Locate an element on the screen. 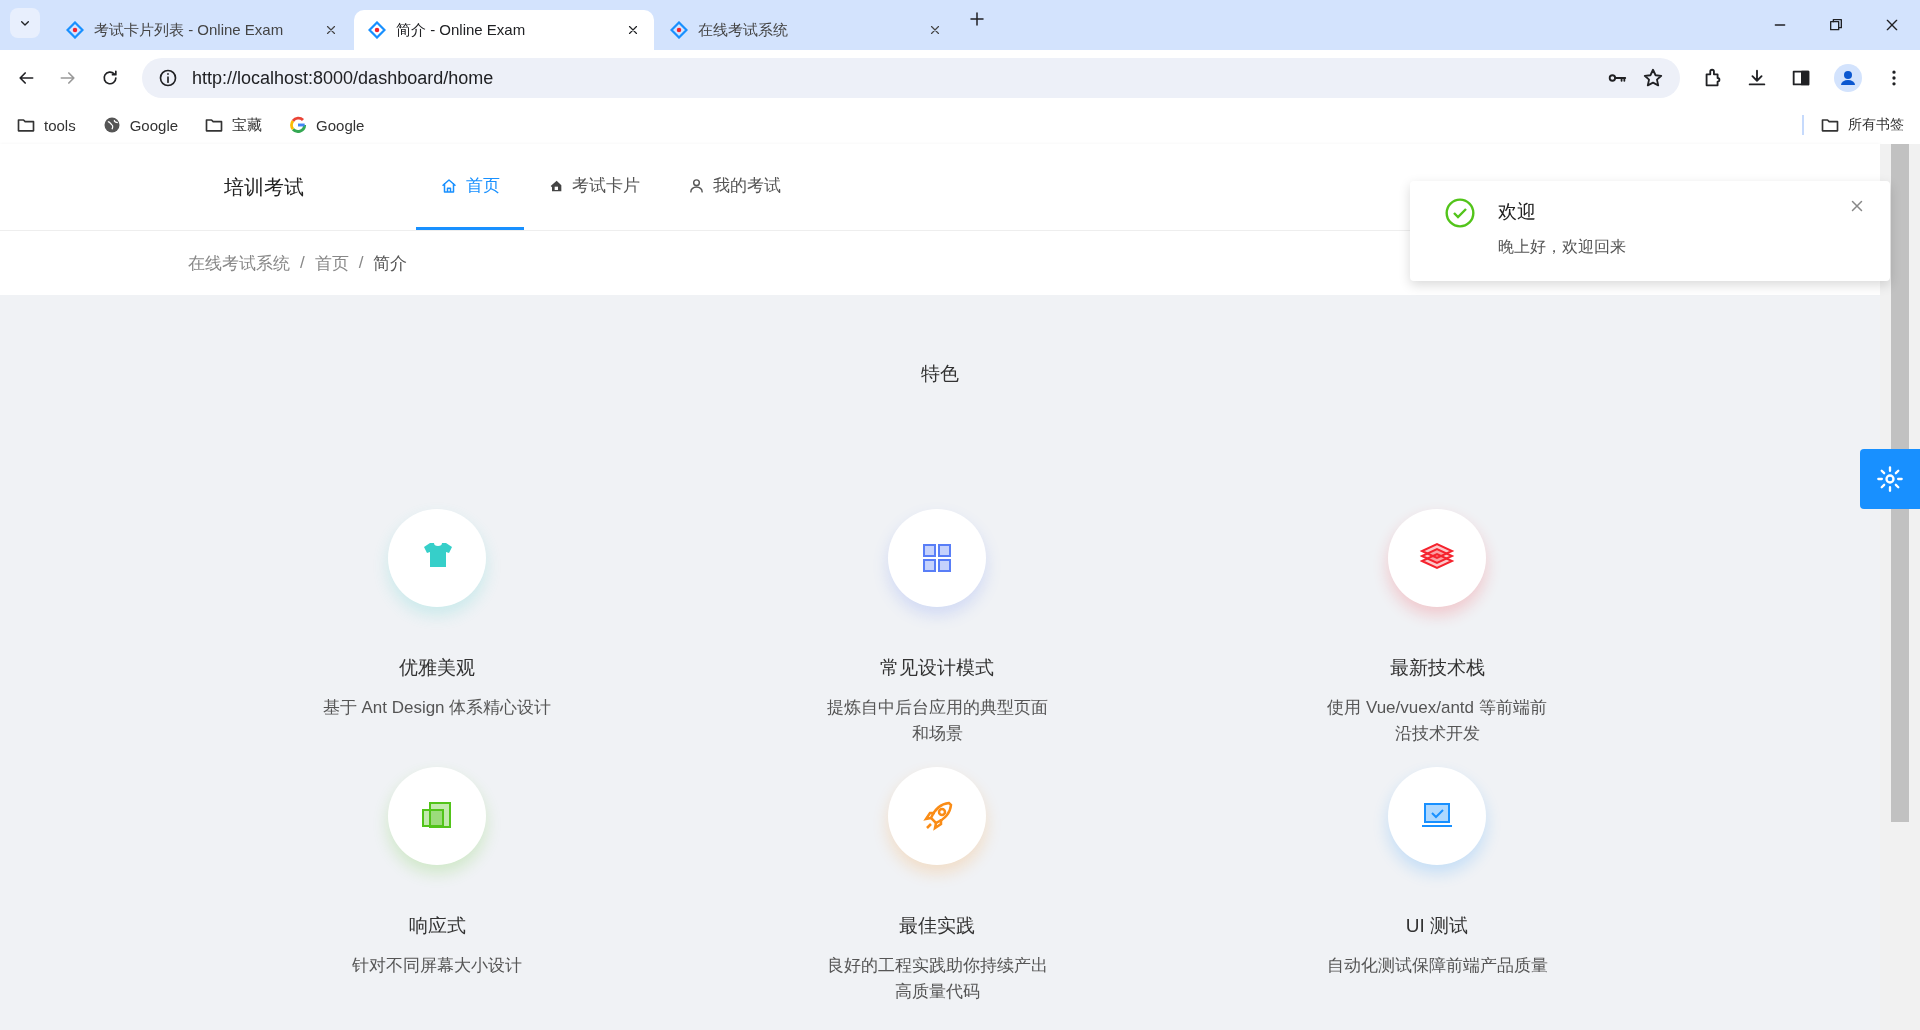 The height and width of the screenshot is (1030, 1920). tab-title: 在线考试系统 is located at coordinates (743, 30).